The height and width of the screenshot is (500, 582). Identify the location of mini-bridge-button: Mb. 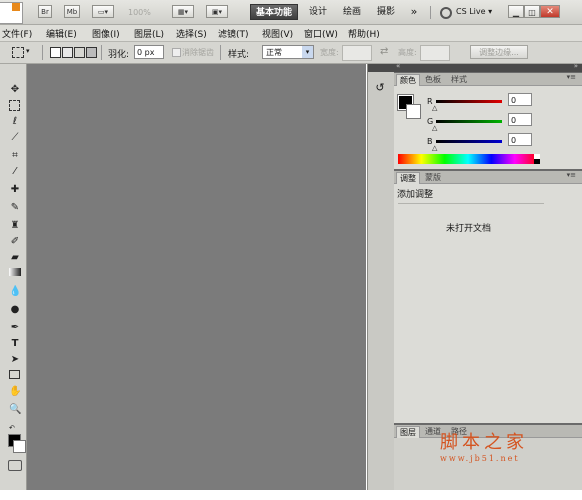
(72, 11).